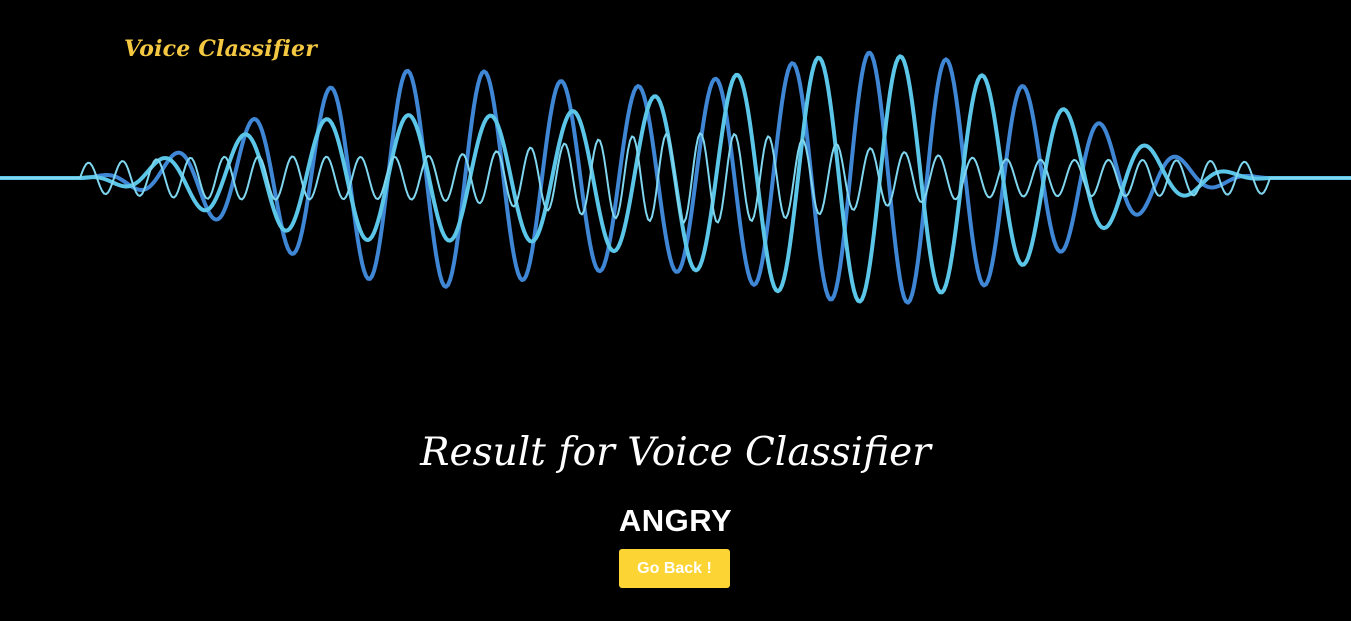 The image size is (1351, 621). I want to click on page-title: Result for Voice Classifier, so click(675, 452).